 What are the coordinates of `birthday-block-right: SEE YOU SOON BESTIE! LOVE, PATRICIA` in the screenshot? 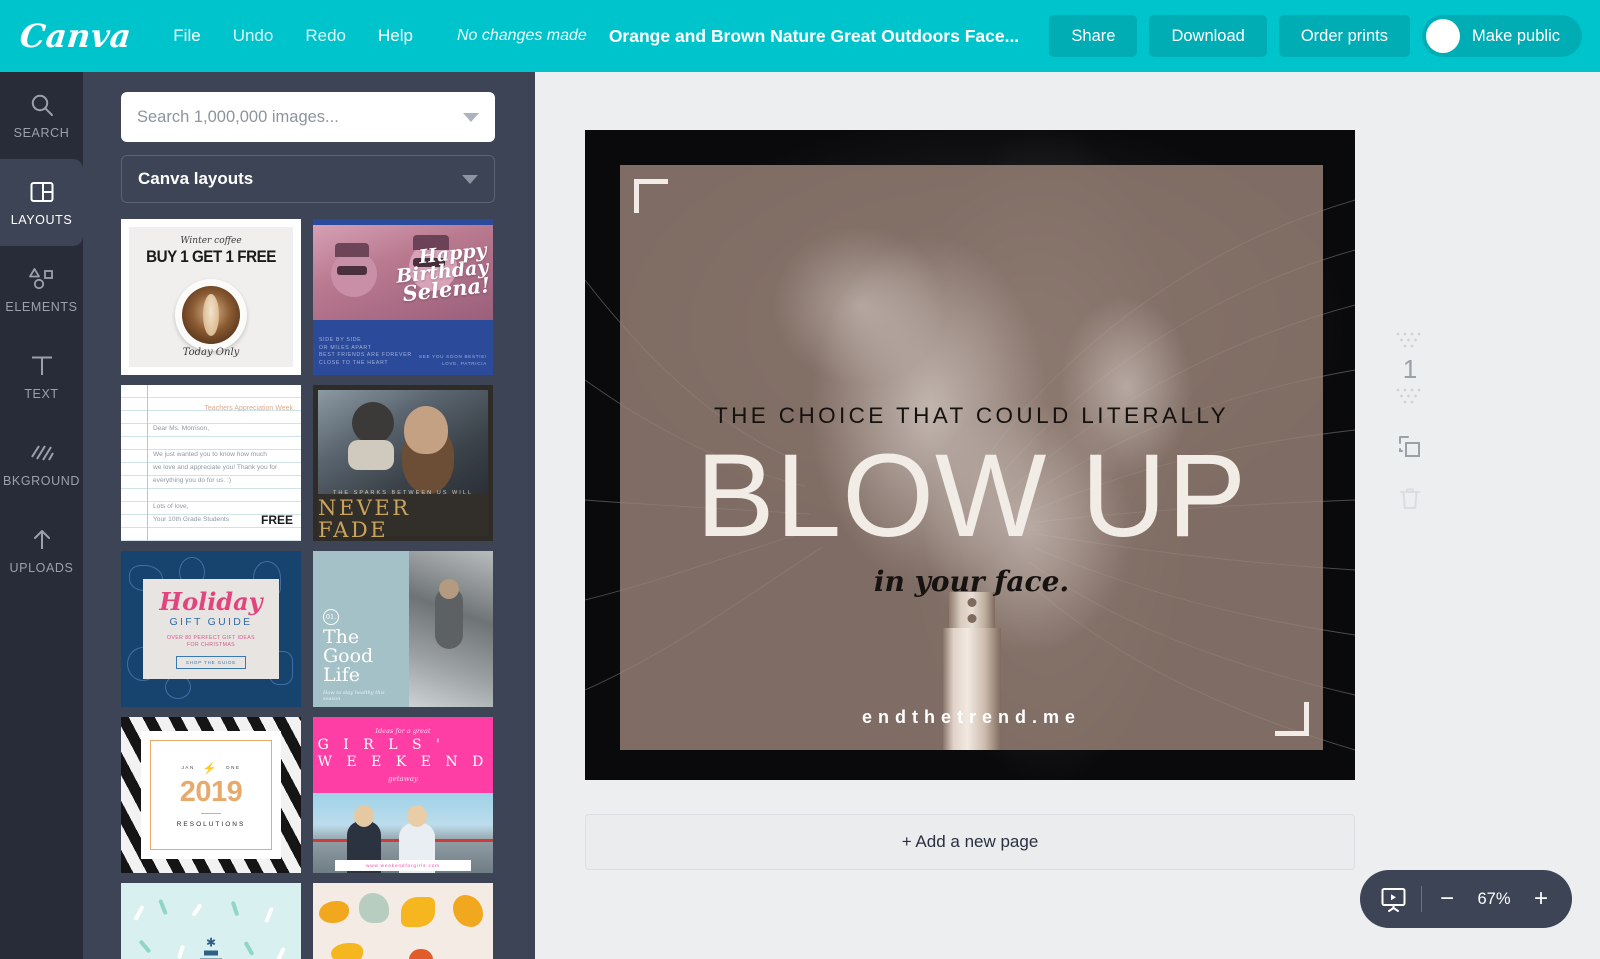 It's located at (452, 360).